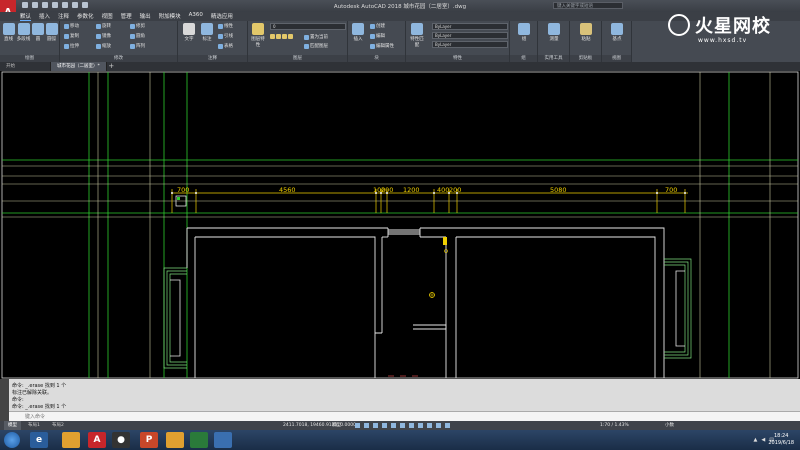 The height and width of the screenshot is (450, 800). What do you see at coordinates (420, 425) in the screenshot?
I see `transparency-icon` at bounding box center [420, 425].